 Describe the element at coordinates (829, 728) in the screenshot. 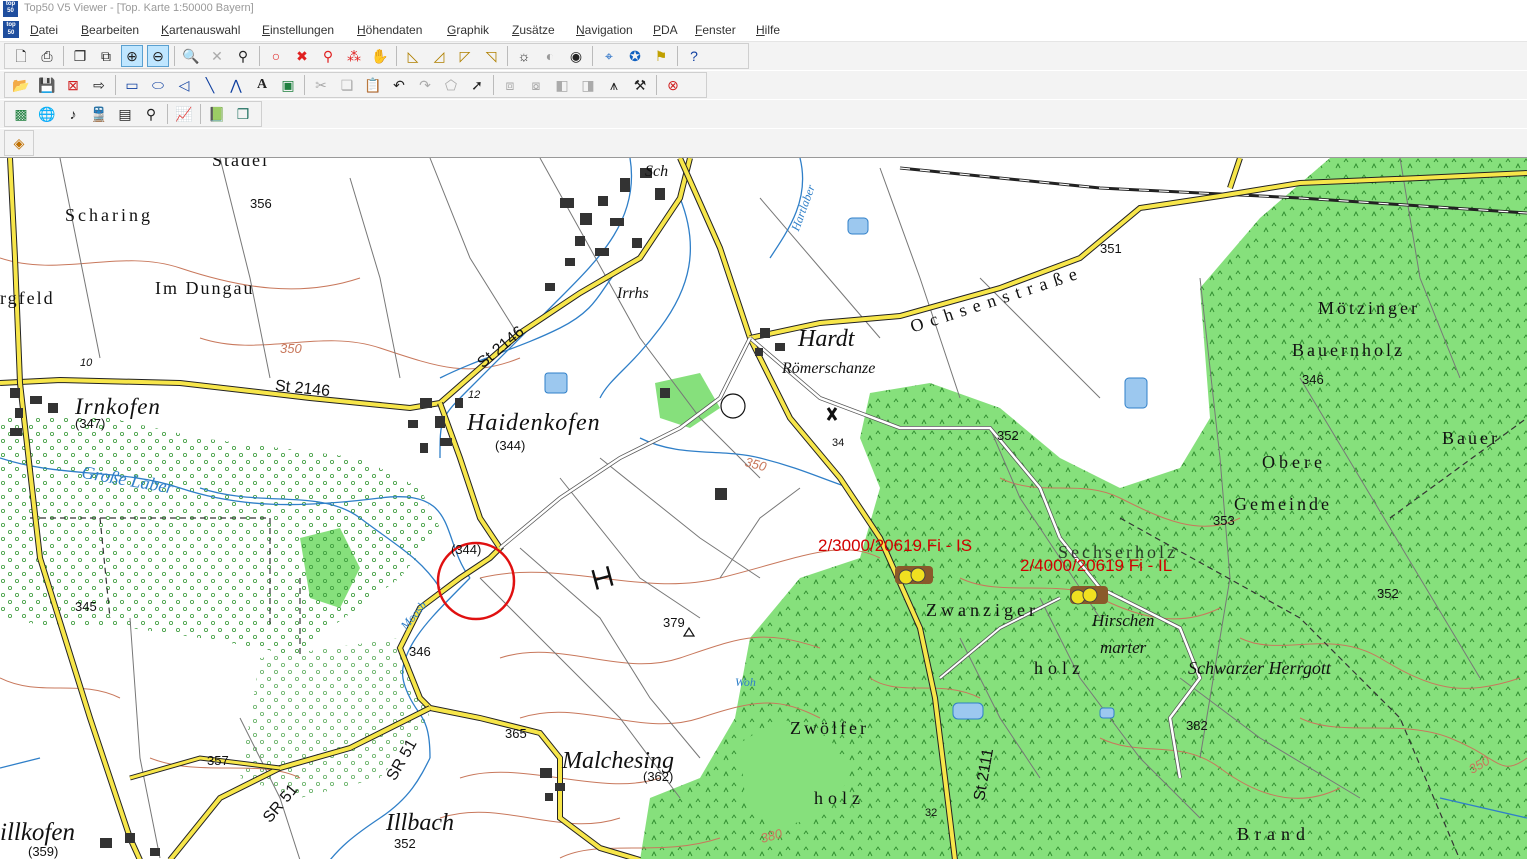

I see `place-label: Zwölfer` at that location.